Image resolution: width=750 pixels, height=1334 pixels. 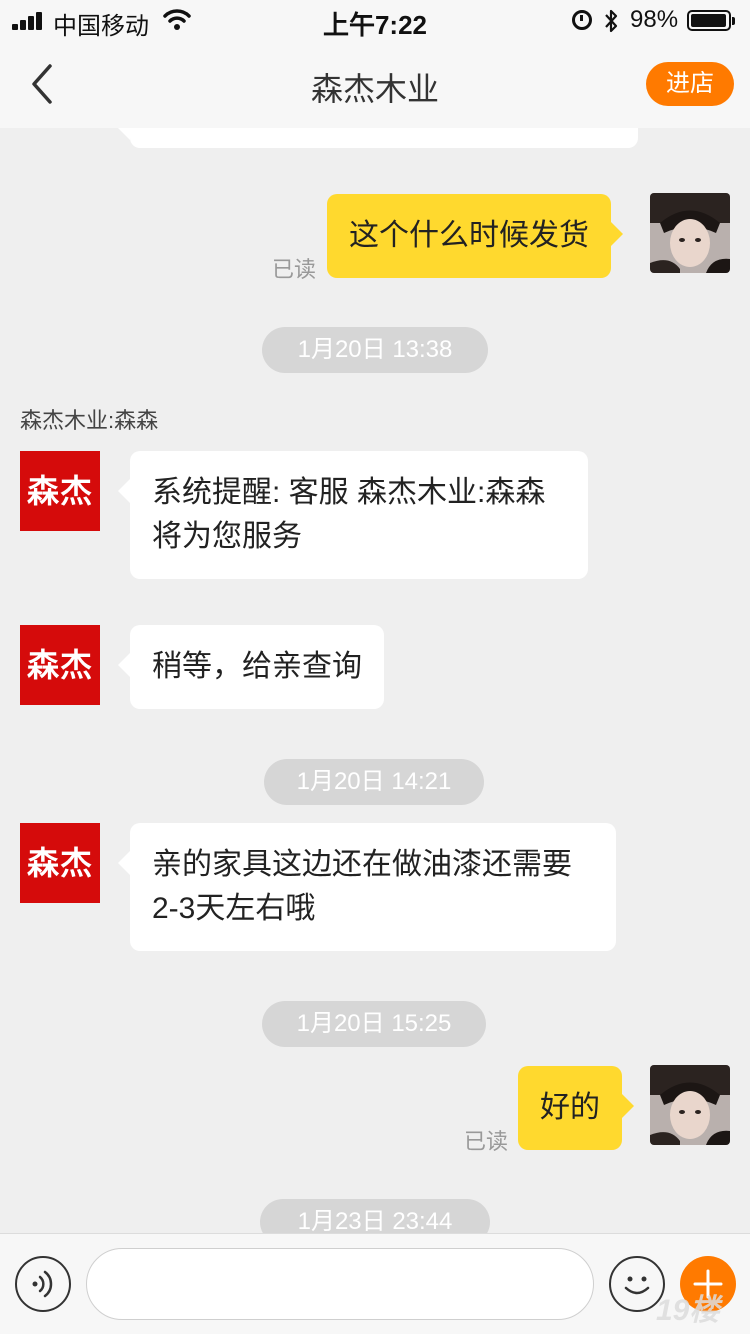 What do you see at coordinates (374, 1024) in the screenshot?
I see `timestamp-pill: 1月20日 15:25` at bounding box center [374, 1024].